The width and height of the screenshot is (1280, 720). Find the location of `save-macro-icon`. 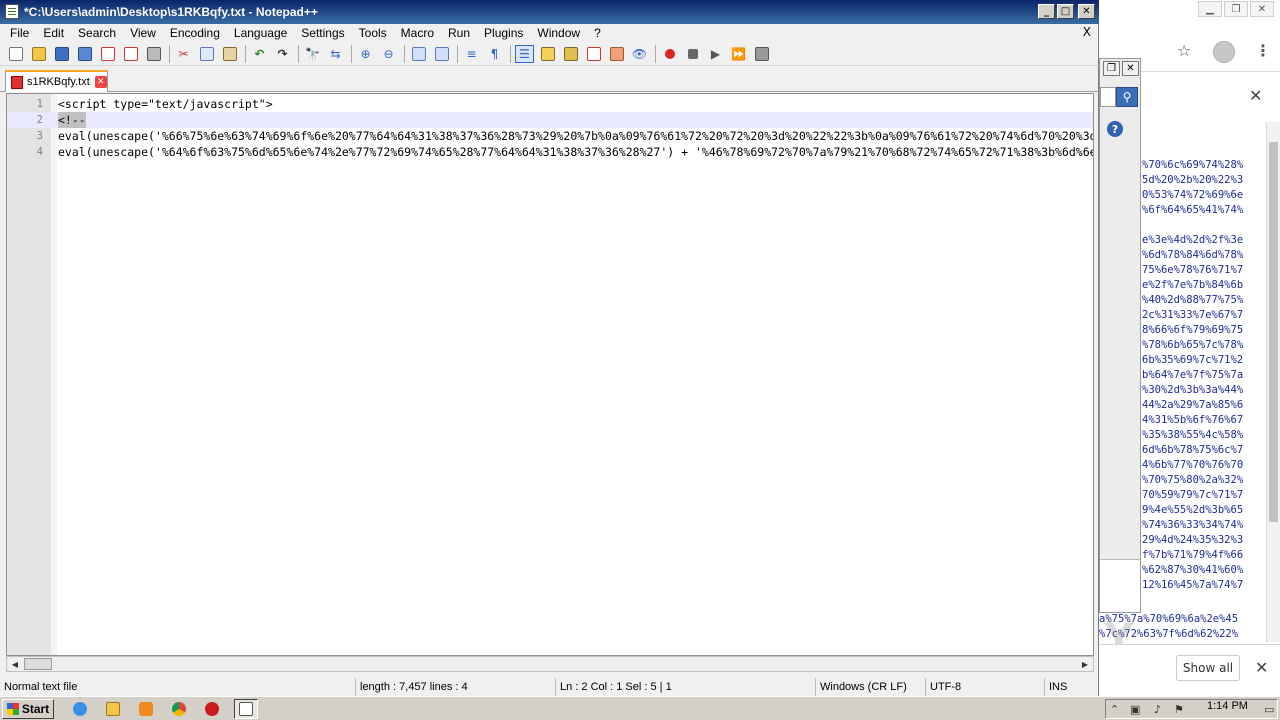

save-macro-icon is located at coordinates (761, 54).